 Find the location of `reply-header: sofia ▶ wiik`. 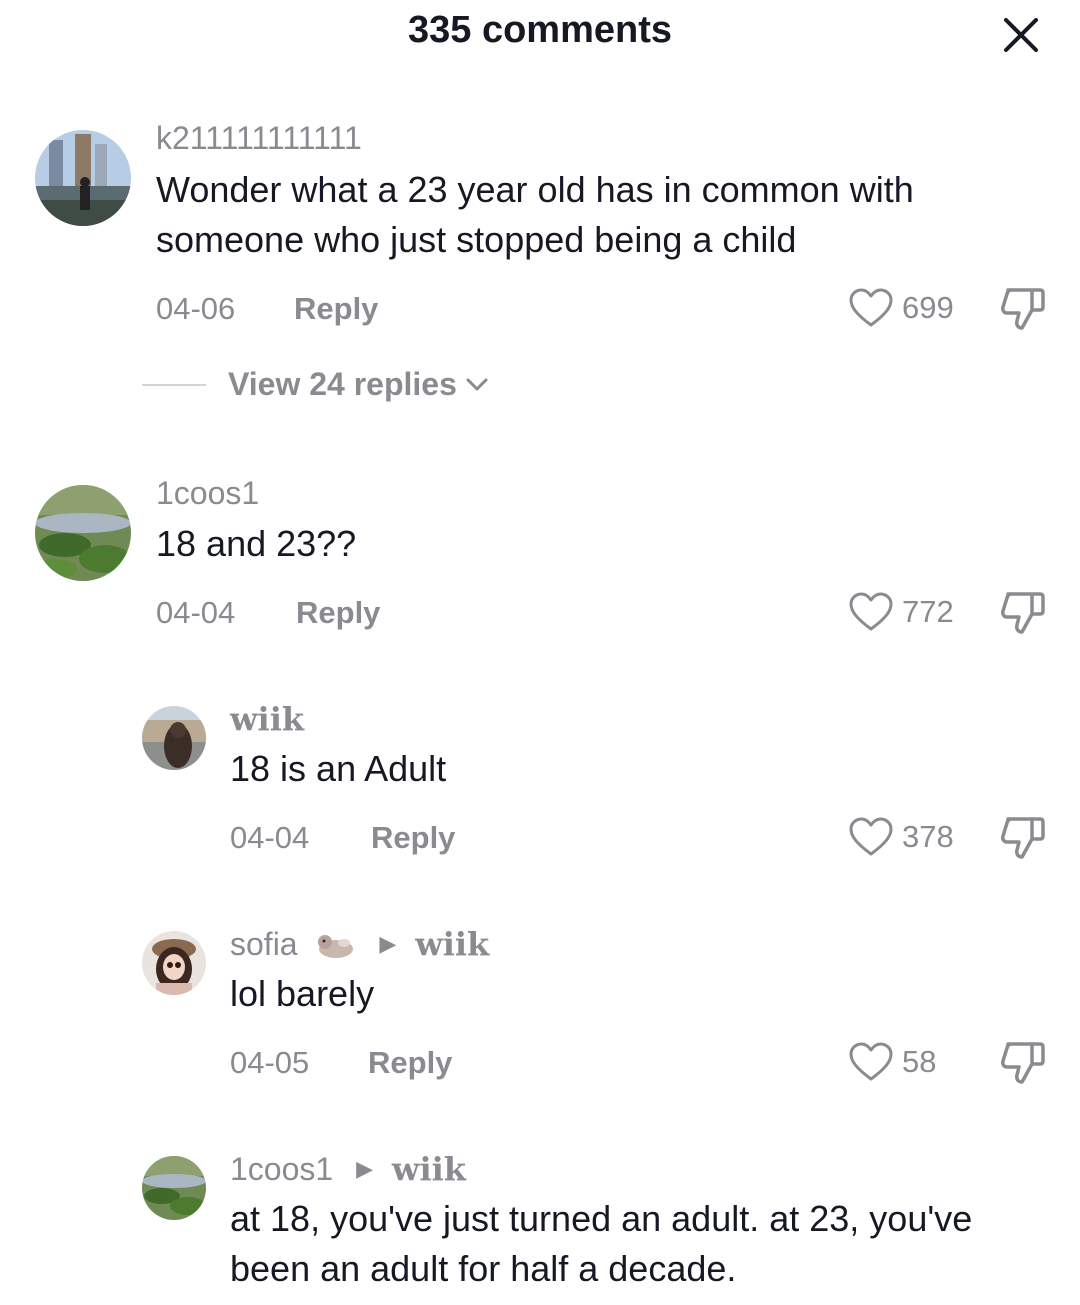

reply-header: sofia ▶ wiik is located at coordinates (359, 944).